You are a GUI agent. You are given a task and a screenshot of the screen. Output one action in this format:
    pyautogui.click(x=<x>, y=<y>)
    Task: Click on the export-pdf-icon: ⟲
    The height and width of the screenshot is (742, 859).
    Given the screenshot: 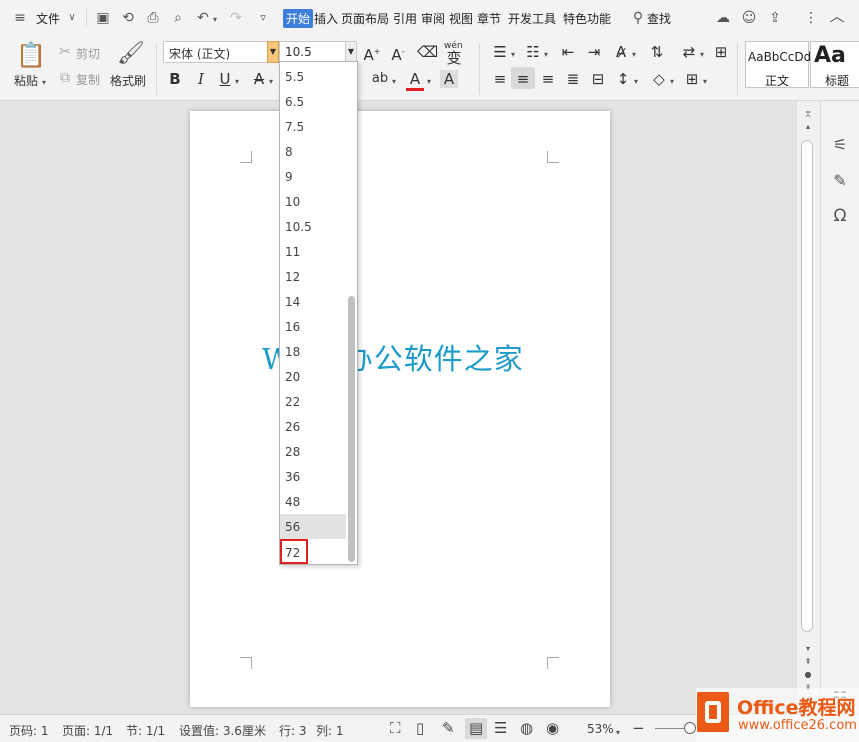 What is the action you would take?
    pyautogui.click(x=128, y=18)
    